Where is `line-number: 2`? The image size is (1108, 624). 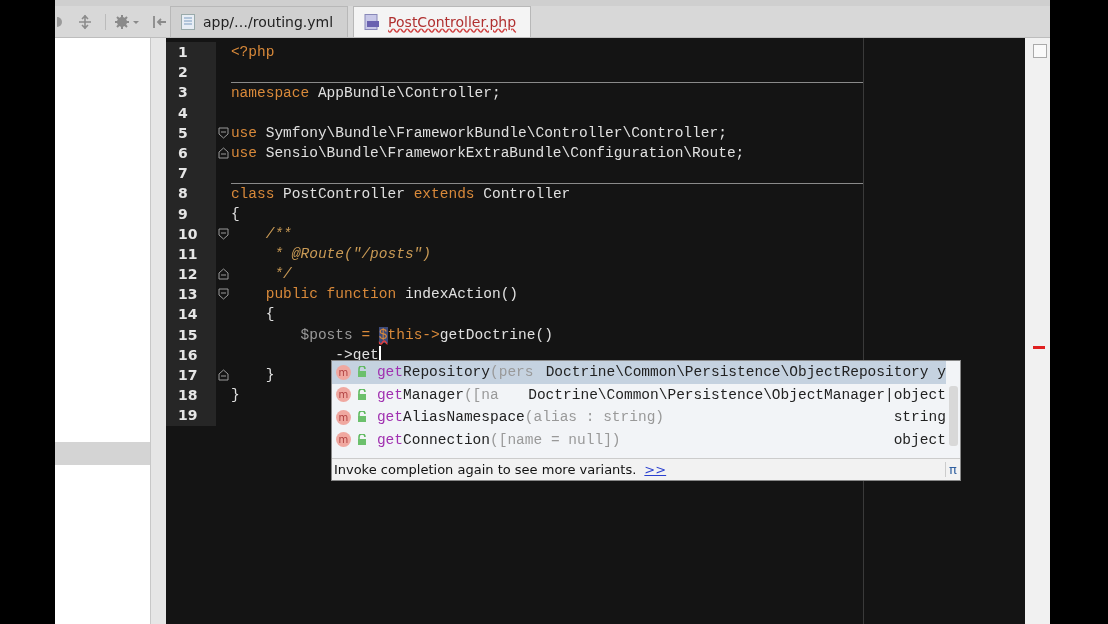 line-number: 2 is located at coordinates (182, 72).